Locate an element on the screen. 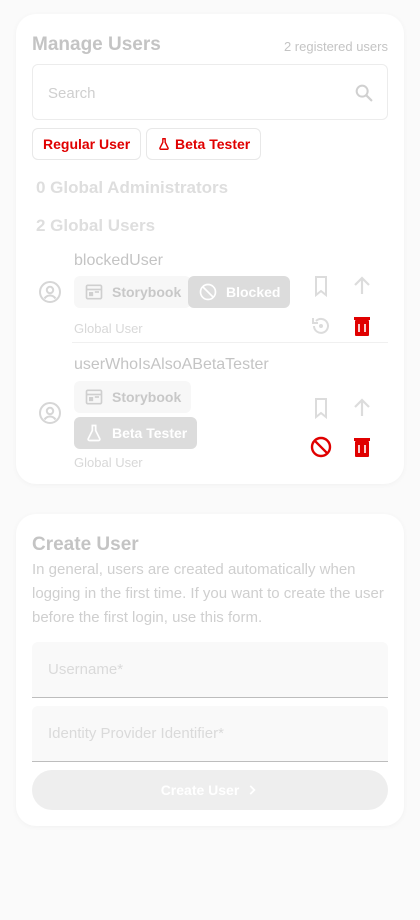  restore-icon is located at coordinates (321, 326).